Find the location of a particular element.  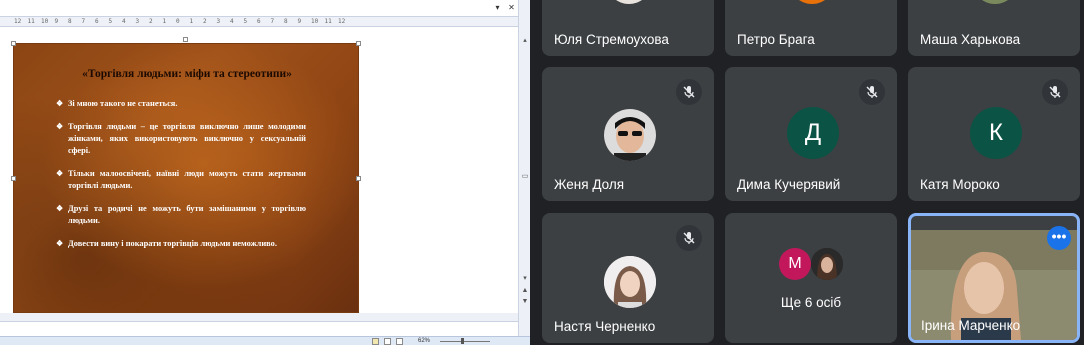

zoom-slider-thumb is located at coordinates (462, 341).